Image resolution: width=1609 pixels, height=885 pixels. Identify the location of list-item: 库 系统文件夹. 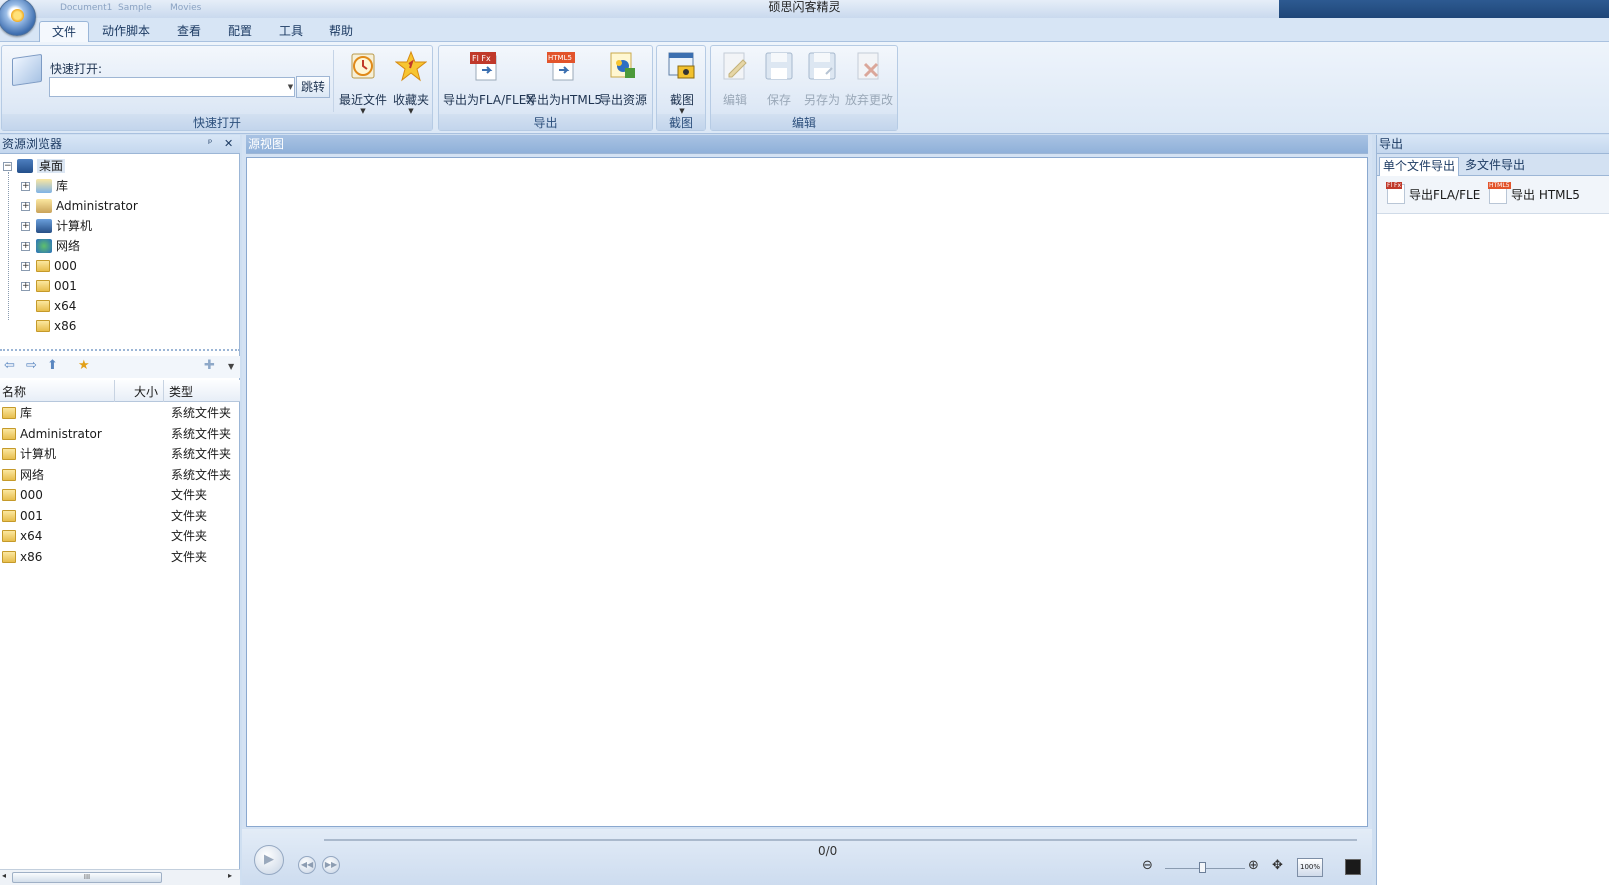
(120, 413).